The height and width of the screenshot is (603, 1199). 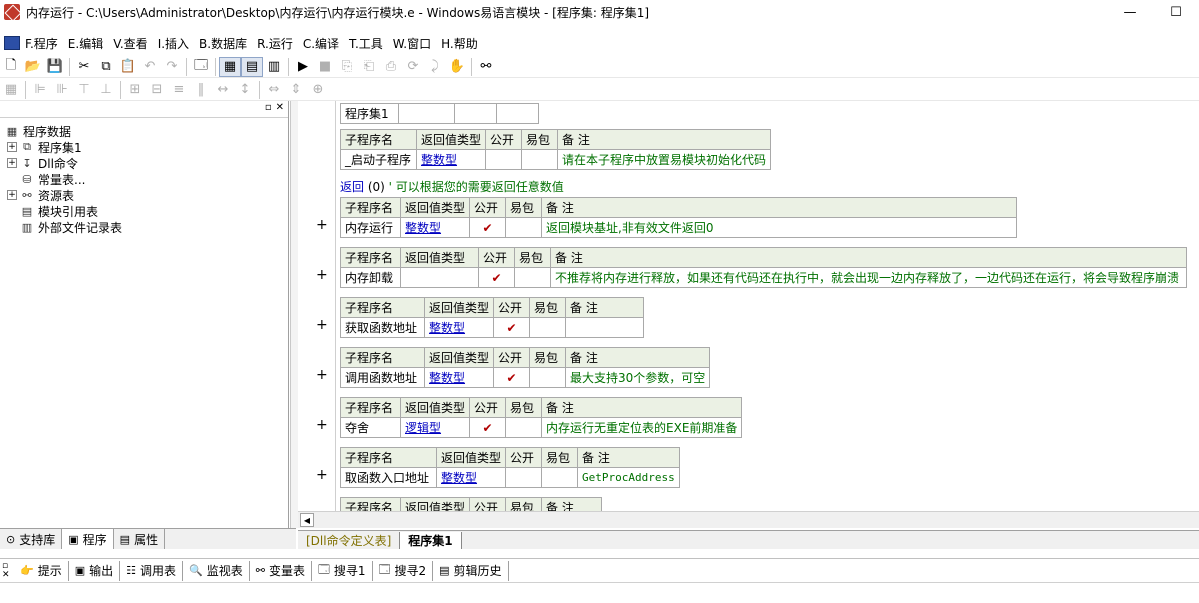 What do you see at coordinates (41, 43) in the screenshot?
I see `menu-program: F.程序` at bounding box center [41, 43].